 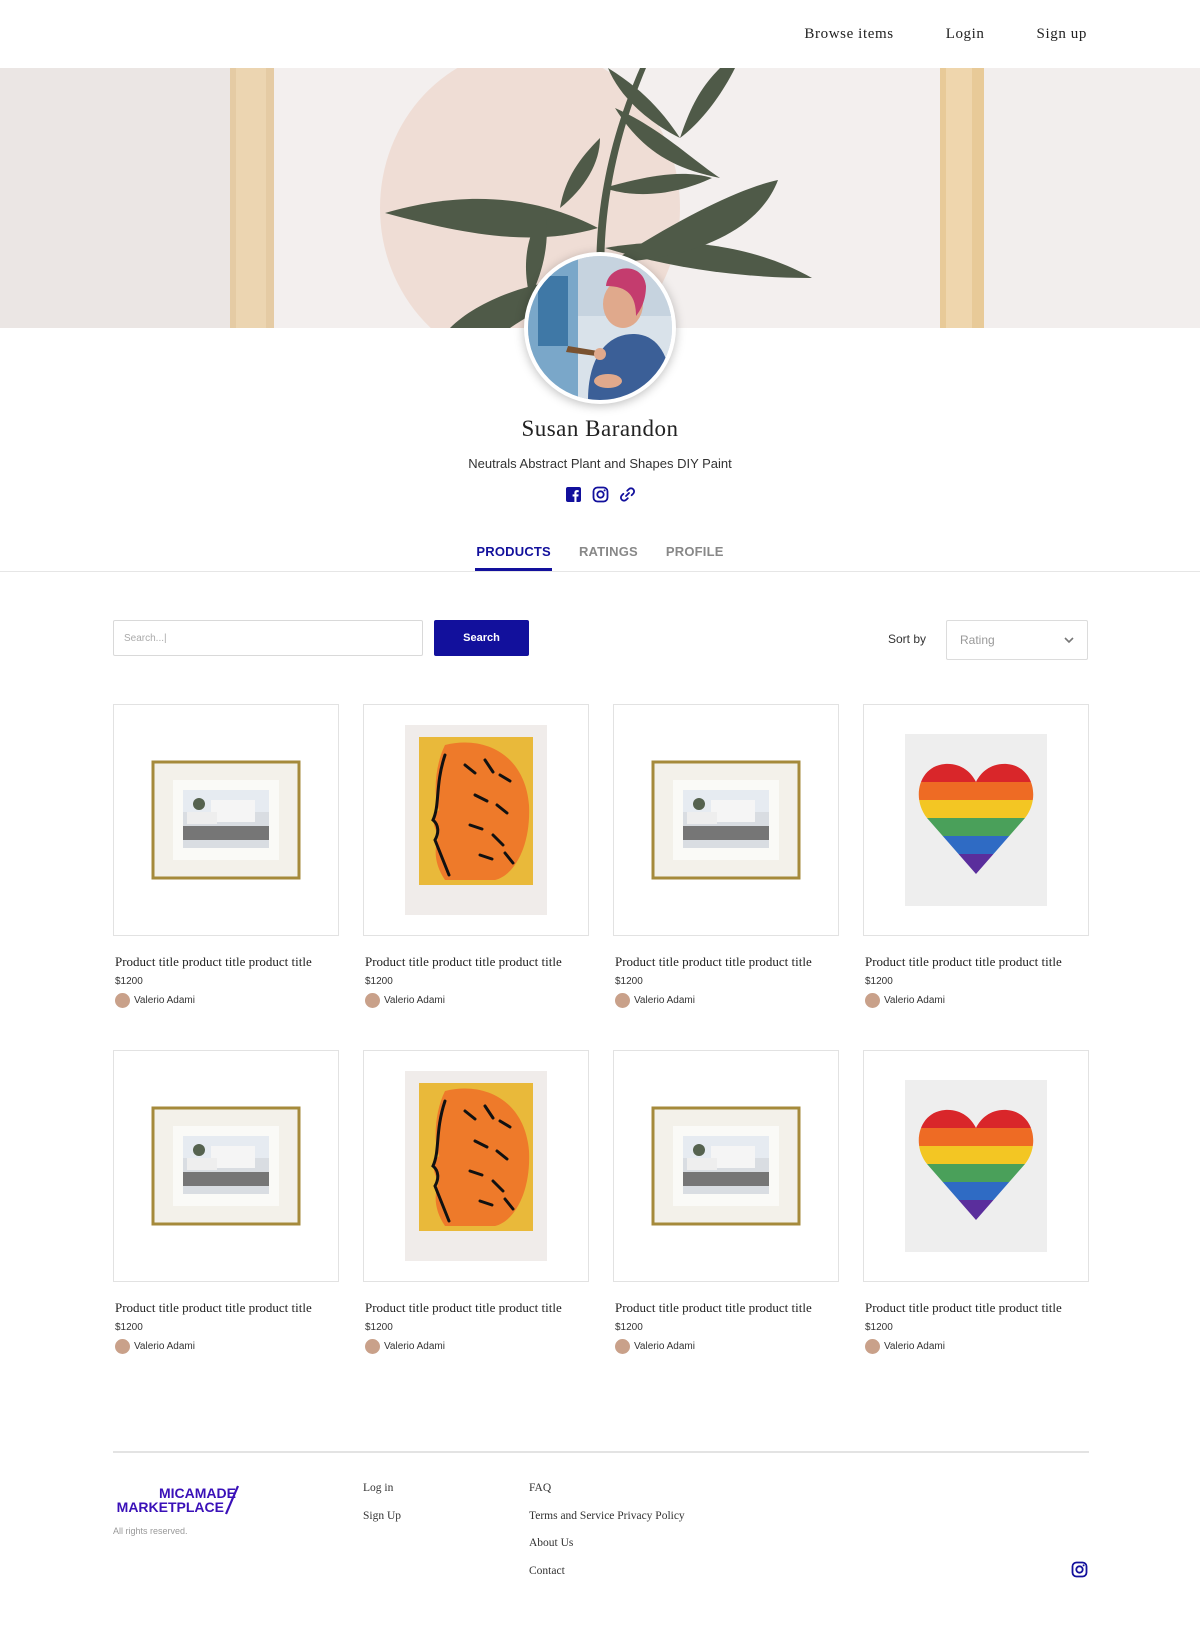 What do you see at coordinates (607, 1524) in the screenshot?
I see `footer-terms-link: Terms and Service Privacy Policy` at bounding box center [607, 1524].